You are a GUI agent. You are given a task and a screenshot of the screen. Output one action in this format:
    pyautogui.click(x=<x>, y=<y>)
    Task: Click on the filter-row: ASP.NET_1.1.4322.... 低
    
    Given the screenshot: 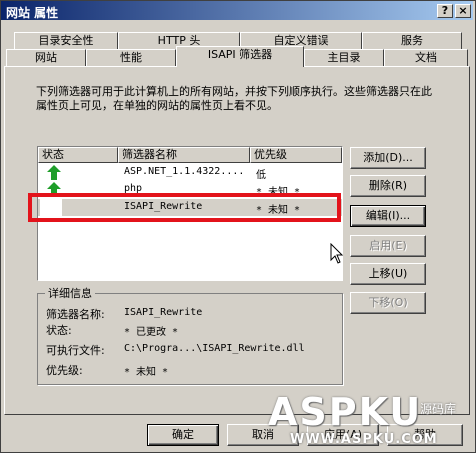 What is the action you would take?
    pyautogui.click(x=190, y=172)
    